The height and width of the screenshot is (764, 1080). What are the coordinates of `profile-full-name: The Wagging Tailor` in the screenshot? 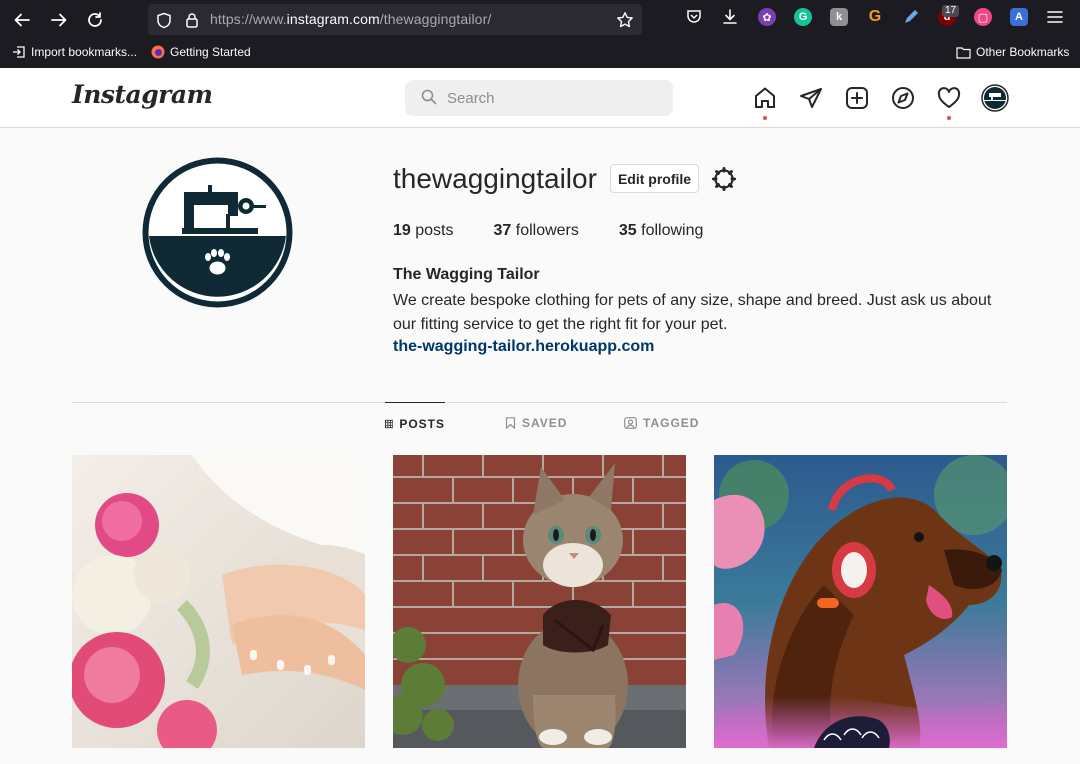 It's located at (466, 274).